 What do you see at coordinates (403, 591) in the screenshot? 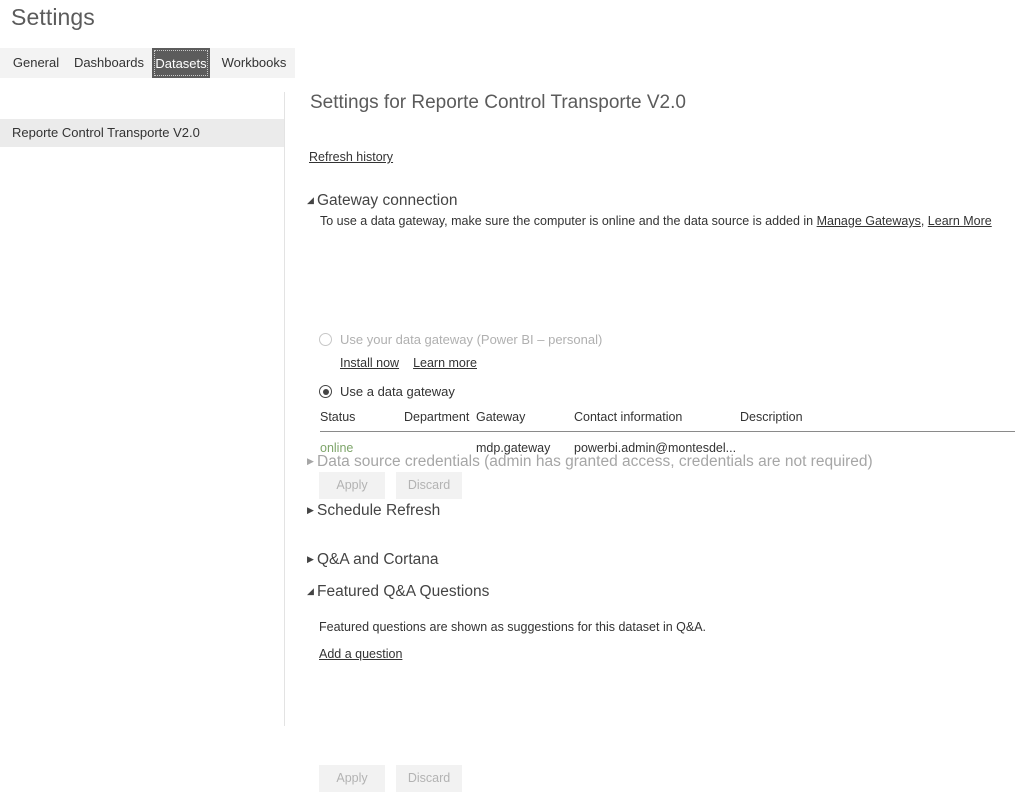
I see `section-title-featured-qna-questions: Featured Q&A Questions` at bounding box center [403, 591].